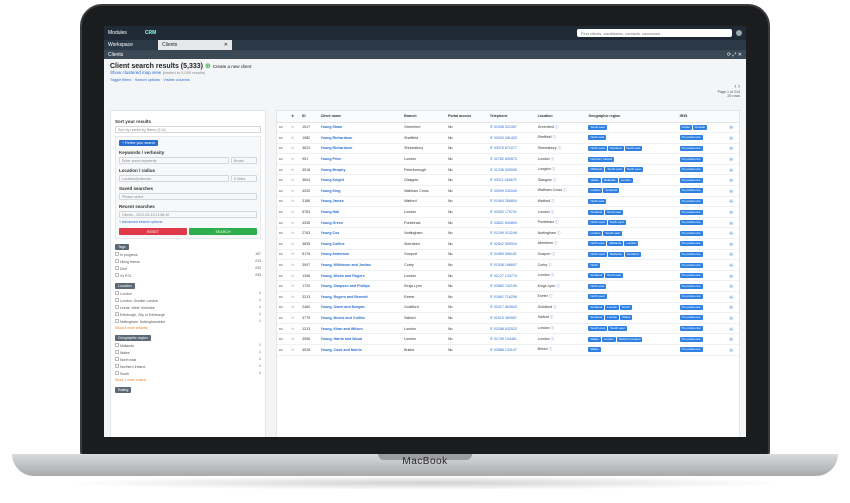  What do you see at coordinates (188, 328) in the screenshot?
I see `facet-more-link: Show 8 more choices` at bounding box center [188, 328].